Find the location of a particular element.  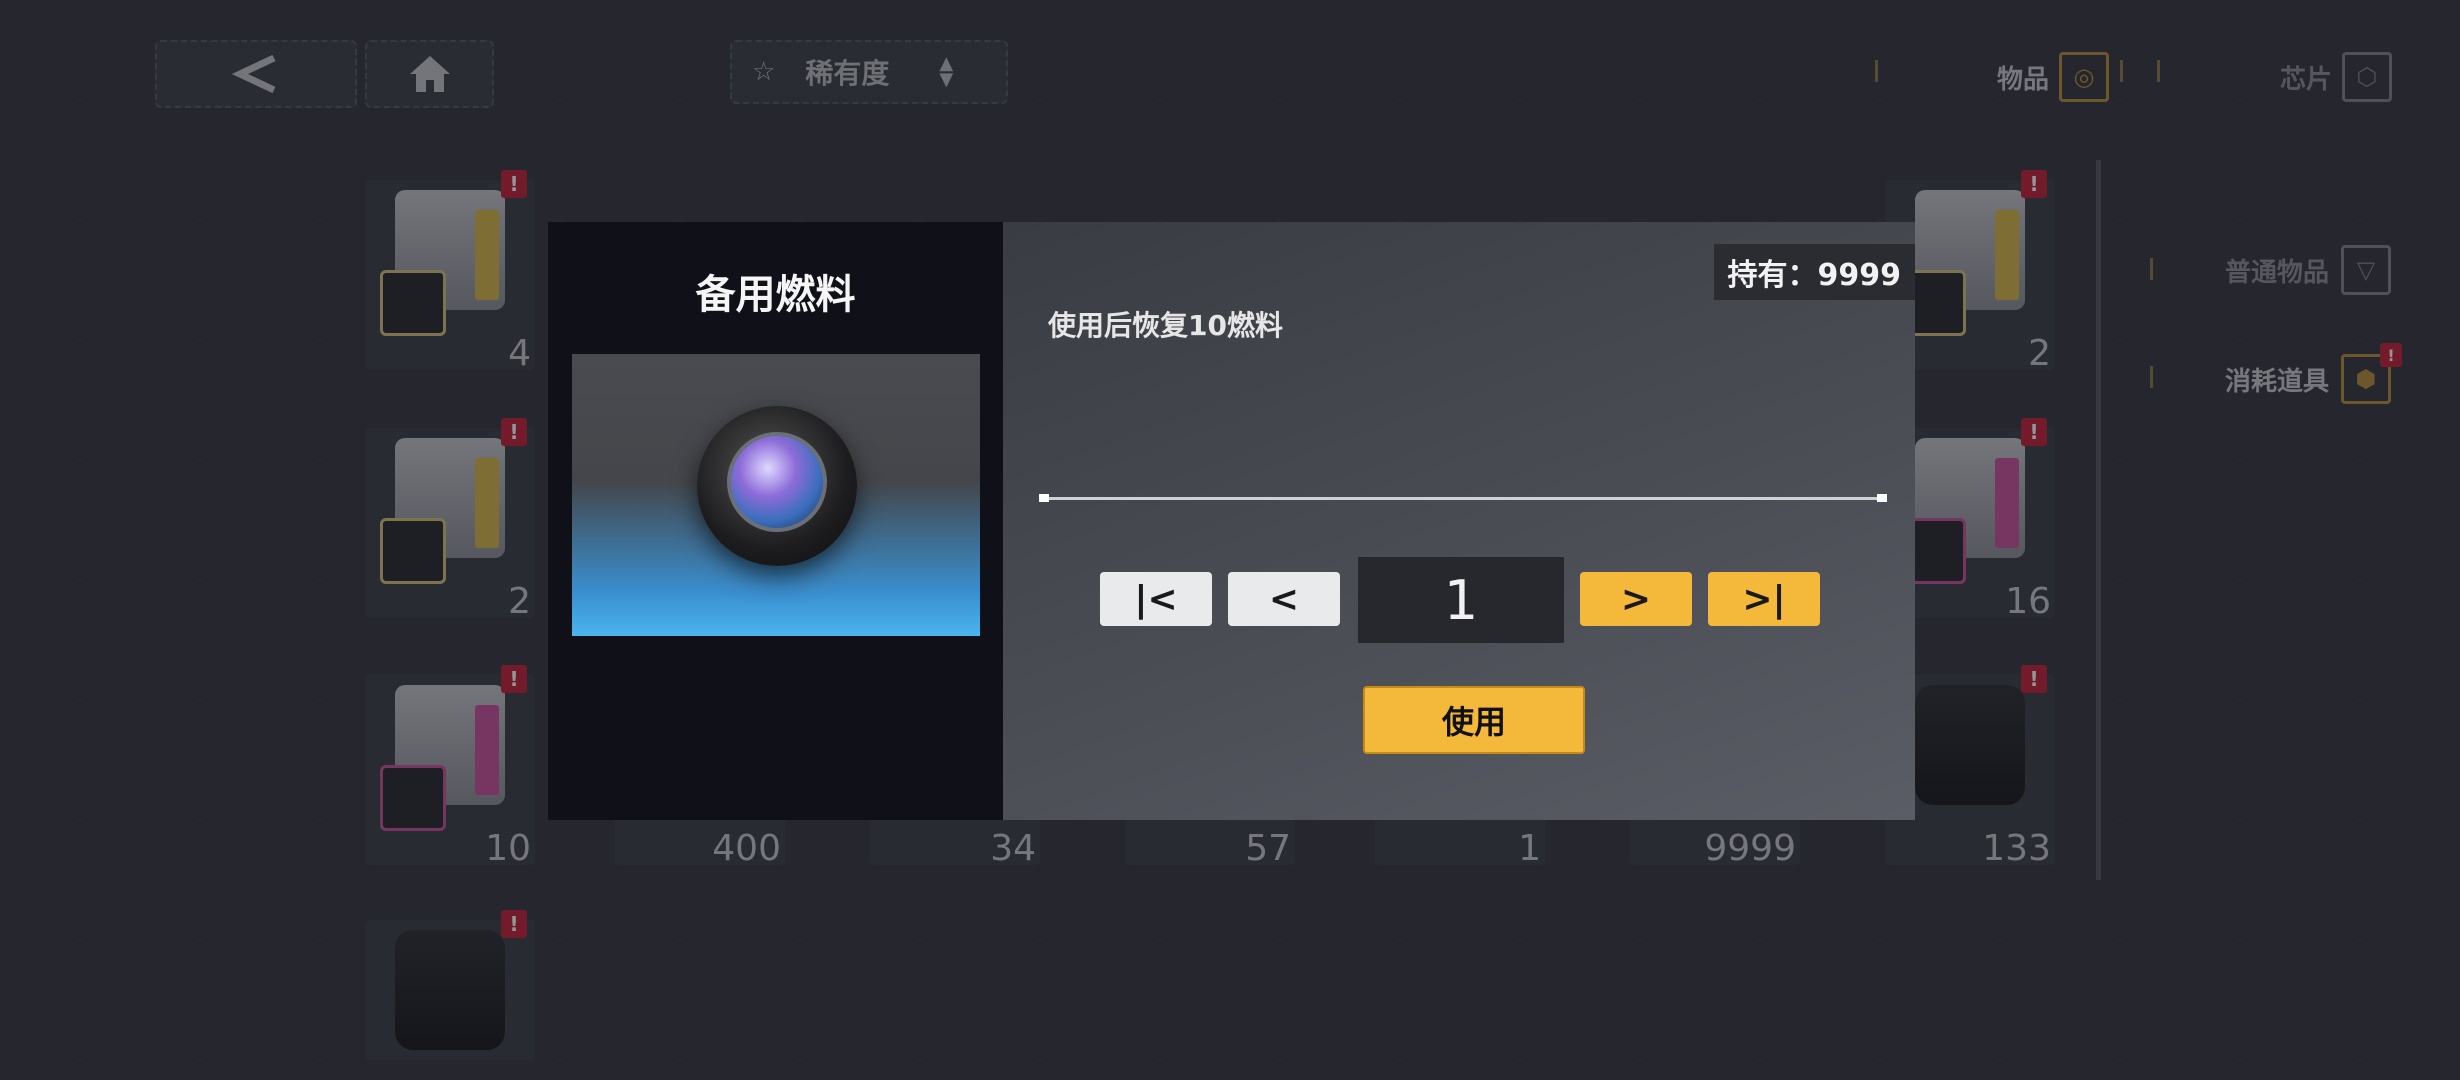

item-title: 备用燃料 is located at coordinates (775, 295).